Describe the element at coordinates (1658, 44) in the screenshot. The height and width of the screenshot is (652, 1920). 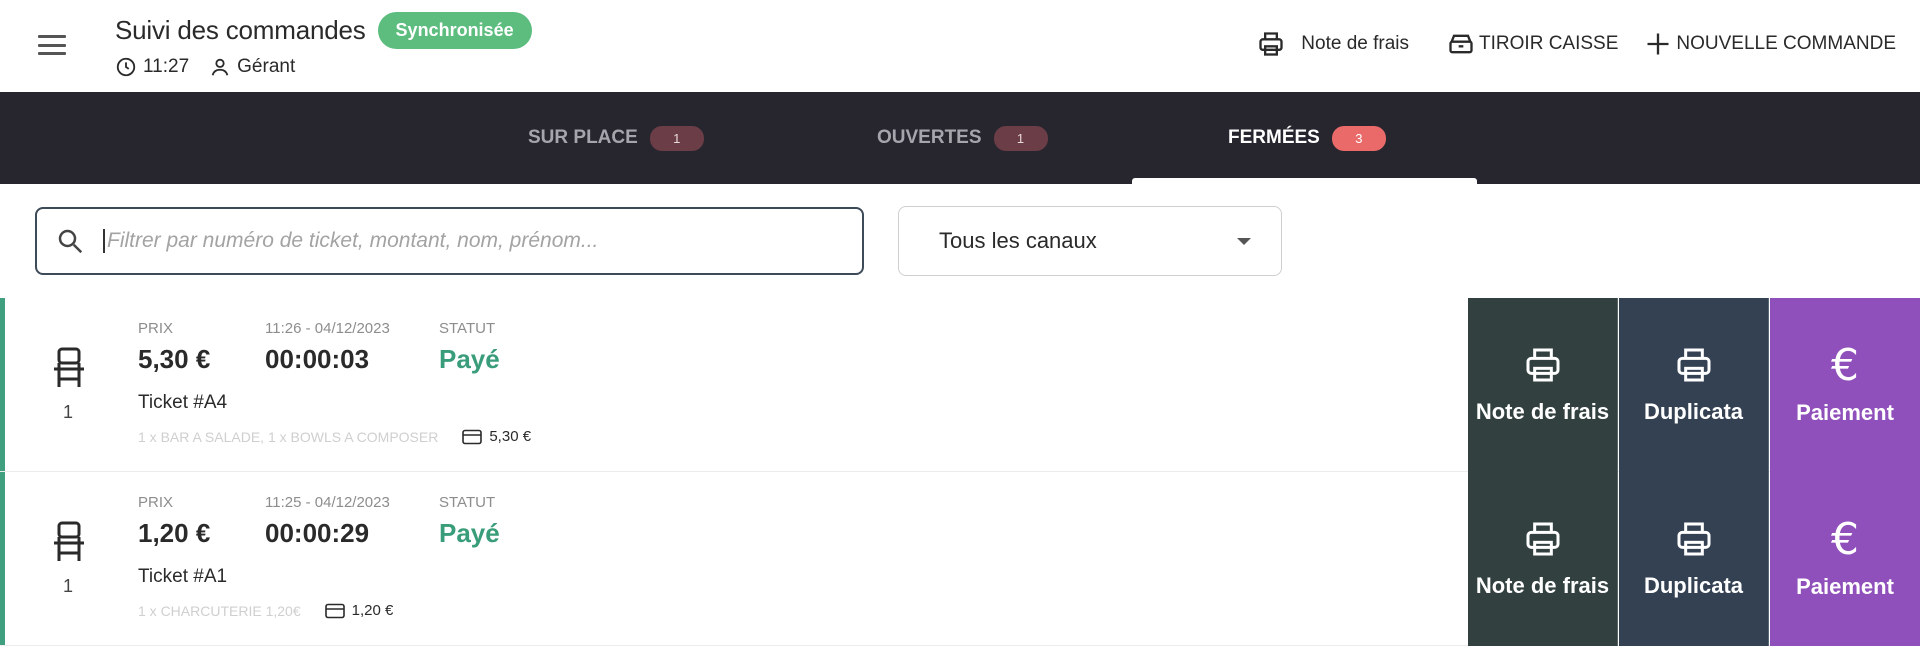
I see `plus-icon` at that location.